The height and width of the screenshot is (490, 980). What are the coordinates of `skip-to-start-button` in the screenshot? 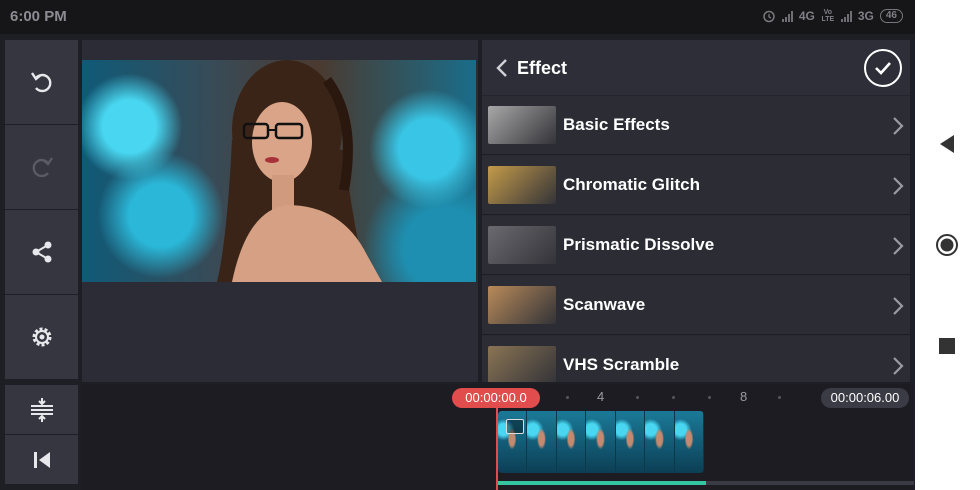 It's located at (41, 459).